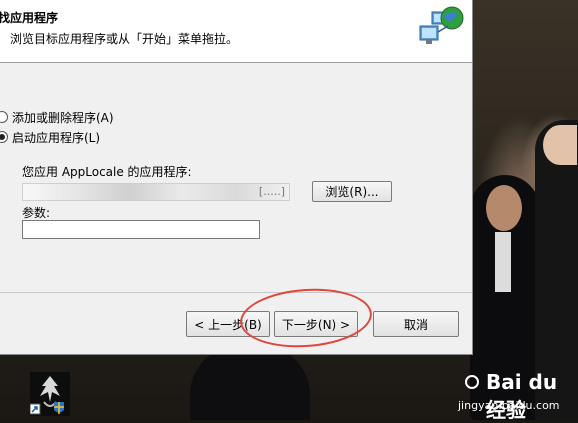 The height and width of the screenshot is (423, 578). Describe the element at coordinates (29, 18) in the screenshot. I see `wizard-title: 找应用程序` at that location.